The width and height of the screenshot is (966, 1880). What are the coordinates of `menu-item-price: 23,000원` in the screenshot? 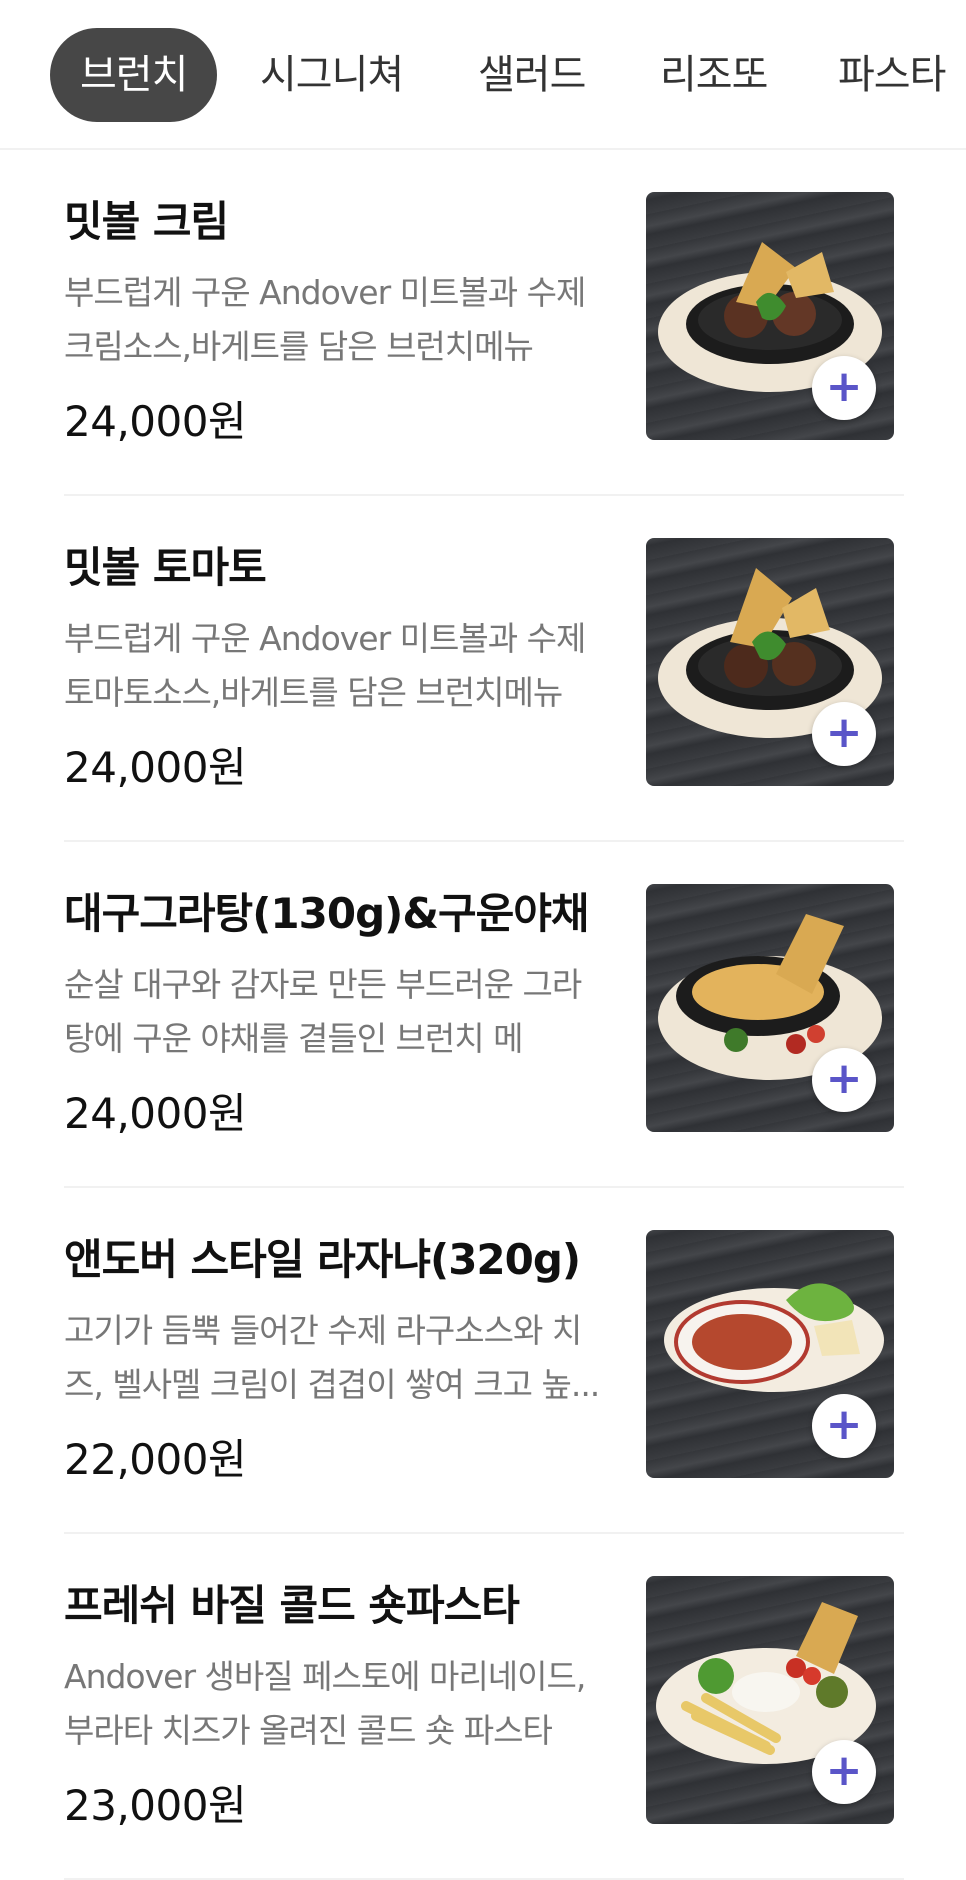 It's located at (155, 1805).